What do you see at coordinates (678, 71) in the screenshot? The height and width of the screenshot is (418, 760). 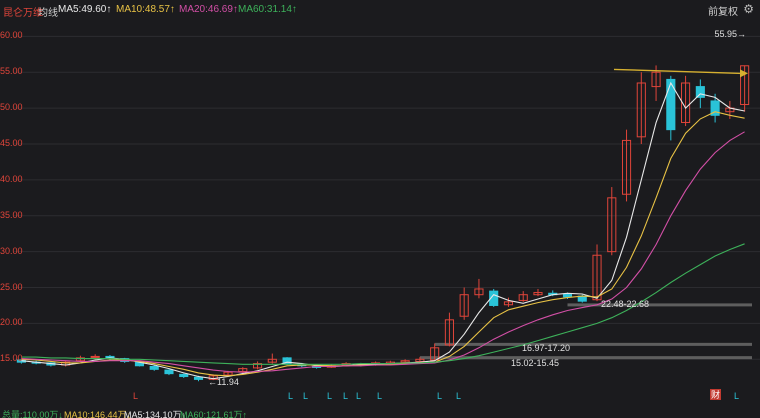 I see `target-line` at bounding box center [678, 71].